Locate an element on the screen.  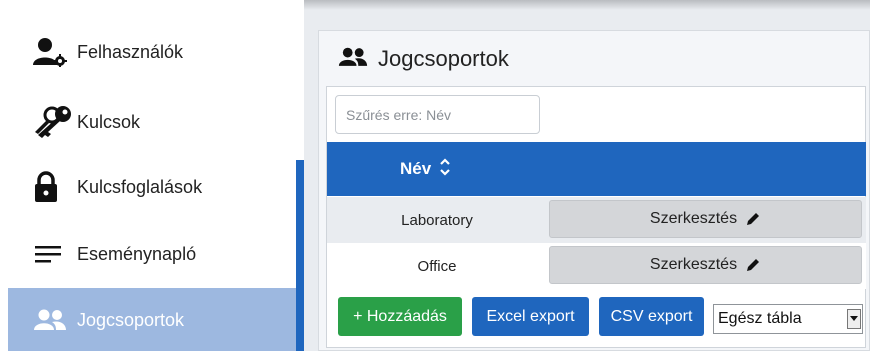
sidebar-item-event-log: Eseménynapló is located at coordinates (152, 254).